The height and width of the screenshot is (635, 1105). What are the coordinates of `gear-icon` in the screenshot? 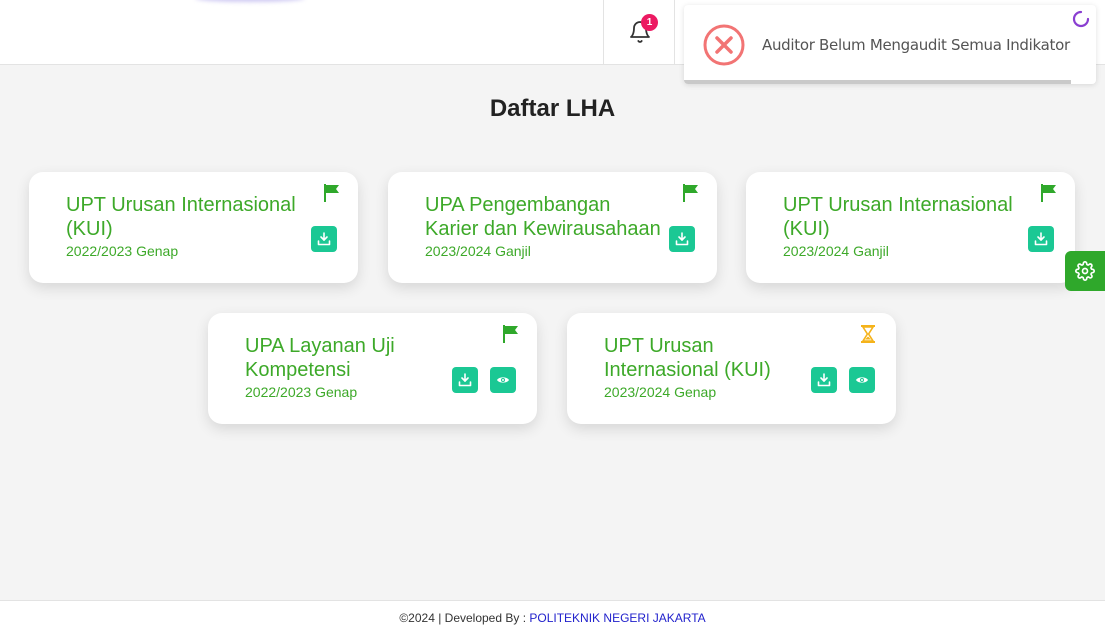 It's located at (1085, 271).